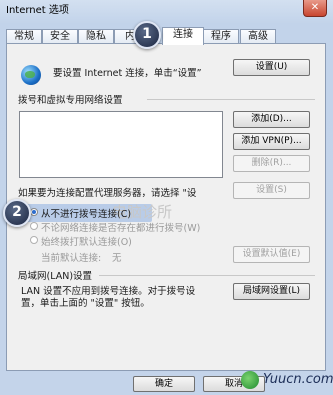 The height and width of the screenshot is (395, 333). Describe the element at coordinates (34, 212) in the screenshot. I see `radio-never-dial` at that location.